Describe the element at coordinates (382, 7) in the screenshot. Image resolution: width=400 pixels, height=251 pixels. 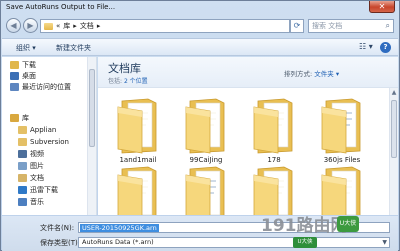
I see `close-button: ✕` at that location.